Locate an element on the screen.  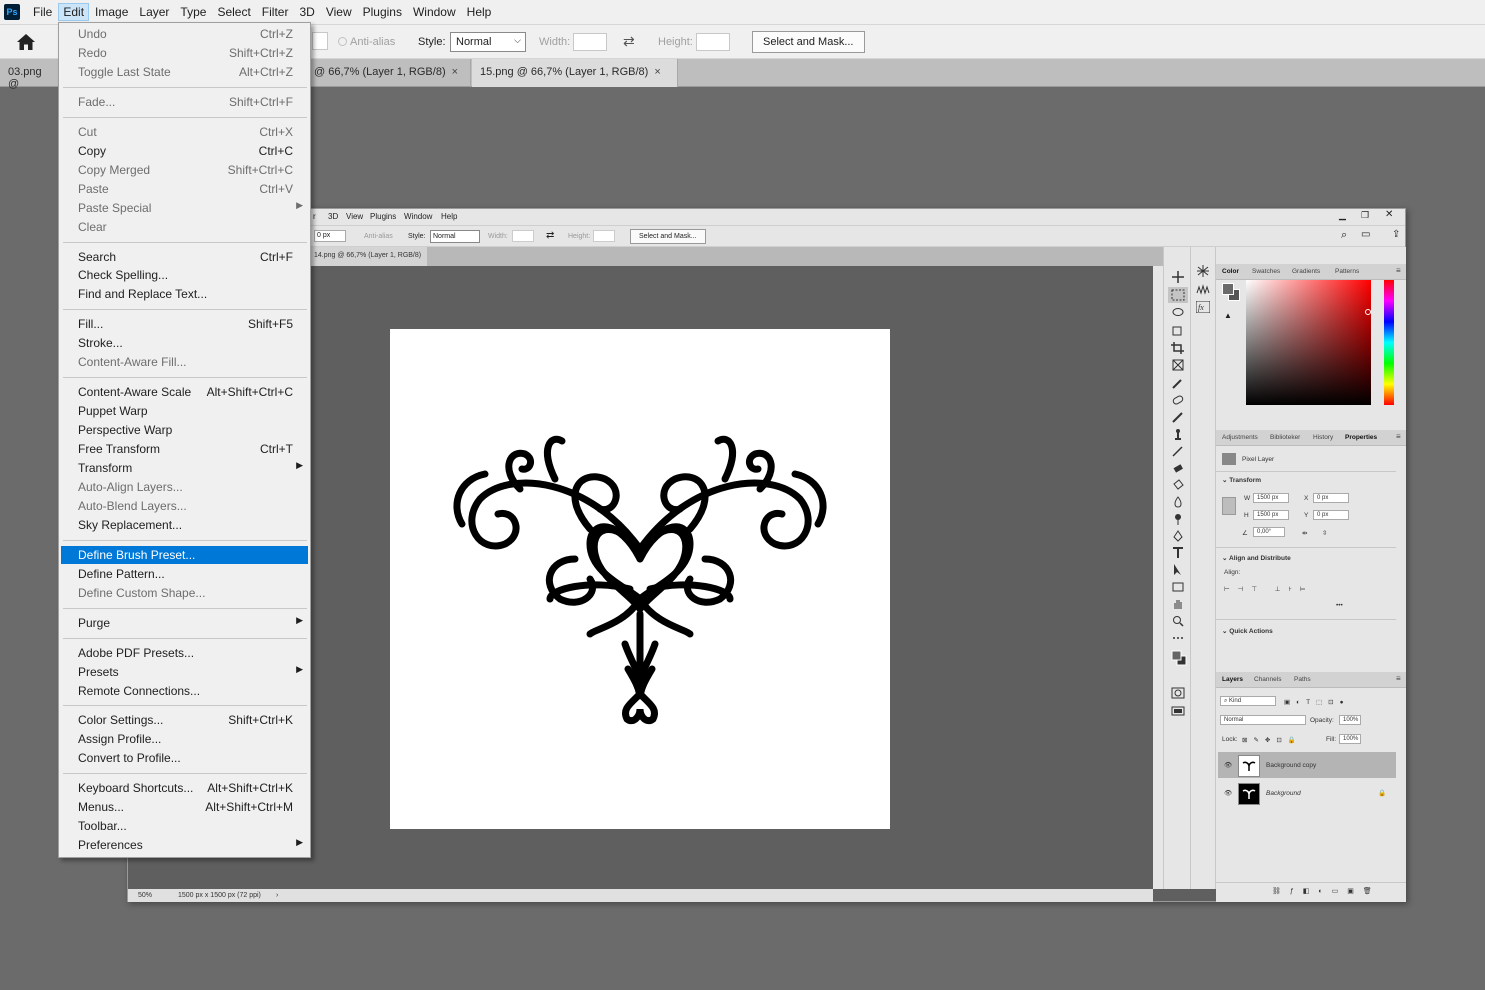
workspace-icon: ▭ is located at coordinates (1365, 234).